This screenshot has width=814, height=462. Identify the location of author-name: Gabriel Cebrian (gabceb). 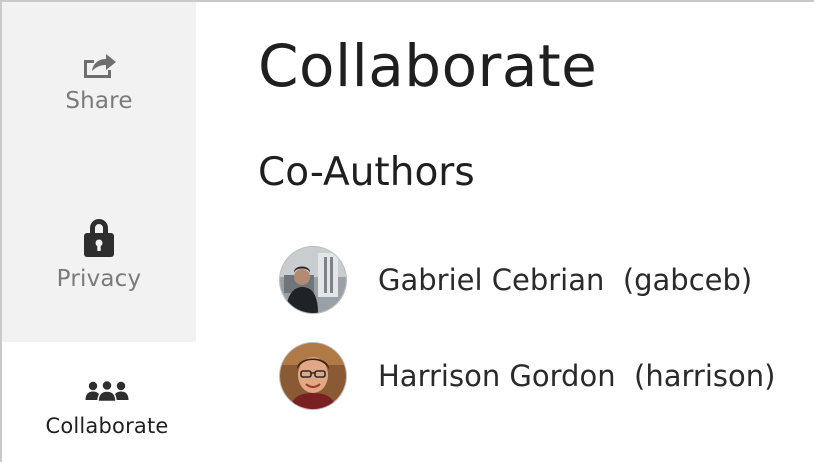
(565, 280).